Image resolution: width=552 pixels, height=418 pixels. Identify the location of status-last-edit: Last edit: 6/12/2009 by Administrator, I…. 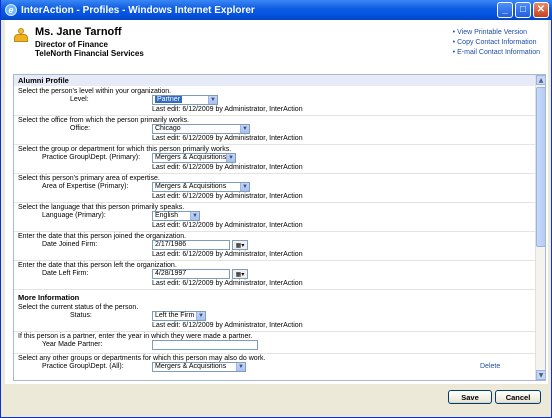
(227, 325).